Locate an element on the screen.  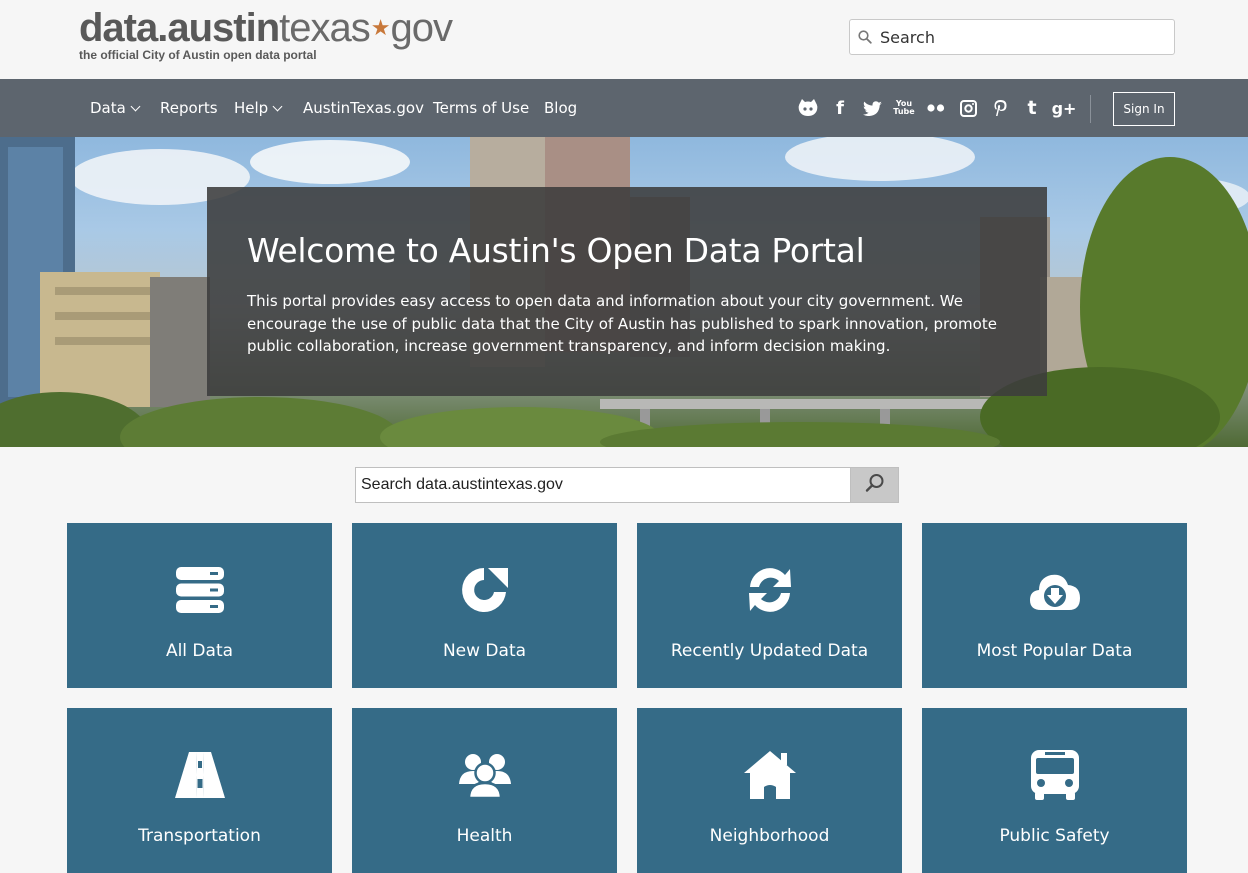
nav-item-label: Blog is located at coordinates (561, 108).